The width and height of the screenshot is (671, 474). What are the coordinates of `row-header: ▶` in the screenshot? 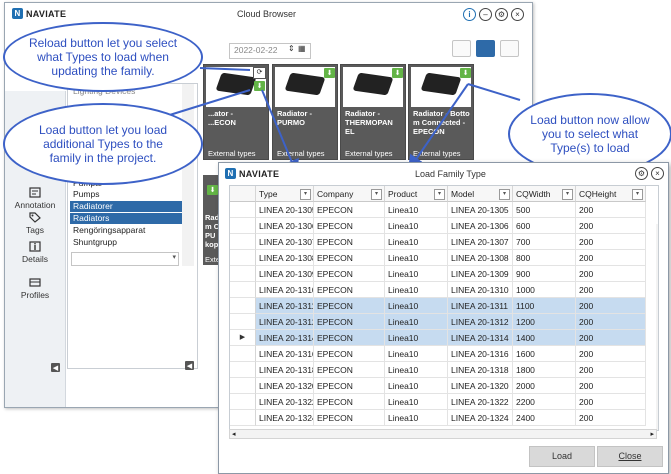 It's located at (243, 338).